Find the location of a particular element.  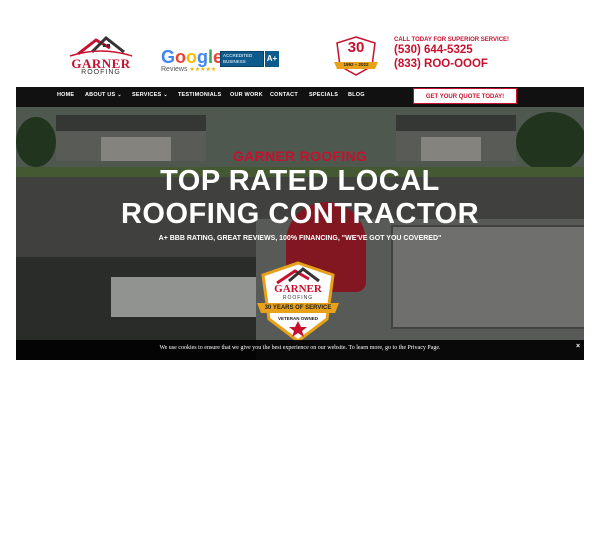

hero-headline-line-1: TOP RATED LOCAL is located at coordinates (300, 181).